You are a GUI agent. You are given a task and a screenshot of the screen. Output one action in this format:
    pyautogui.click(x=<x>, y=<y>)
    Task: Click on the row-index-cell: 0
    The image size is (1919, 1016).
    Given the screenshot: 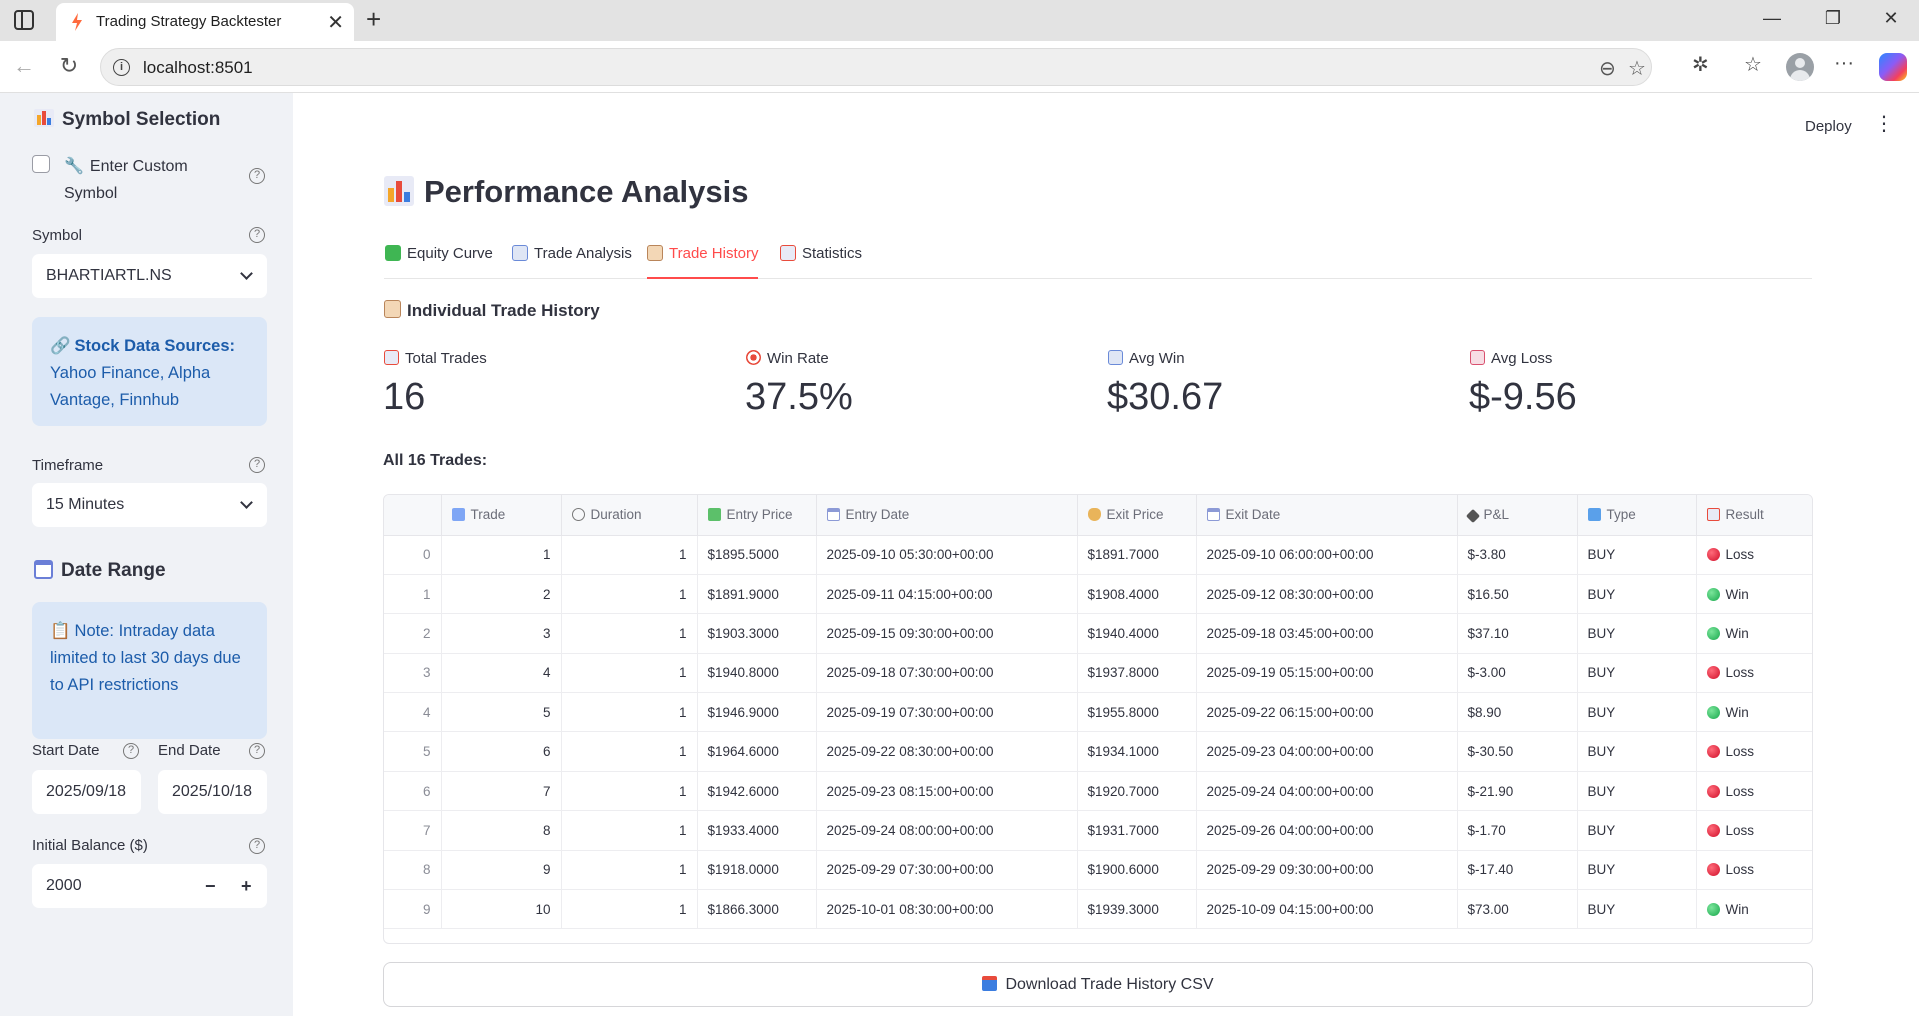 What is the action you would take?
    pyautogui.click(x=413, y=555)
    